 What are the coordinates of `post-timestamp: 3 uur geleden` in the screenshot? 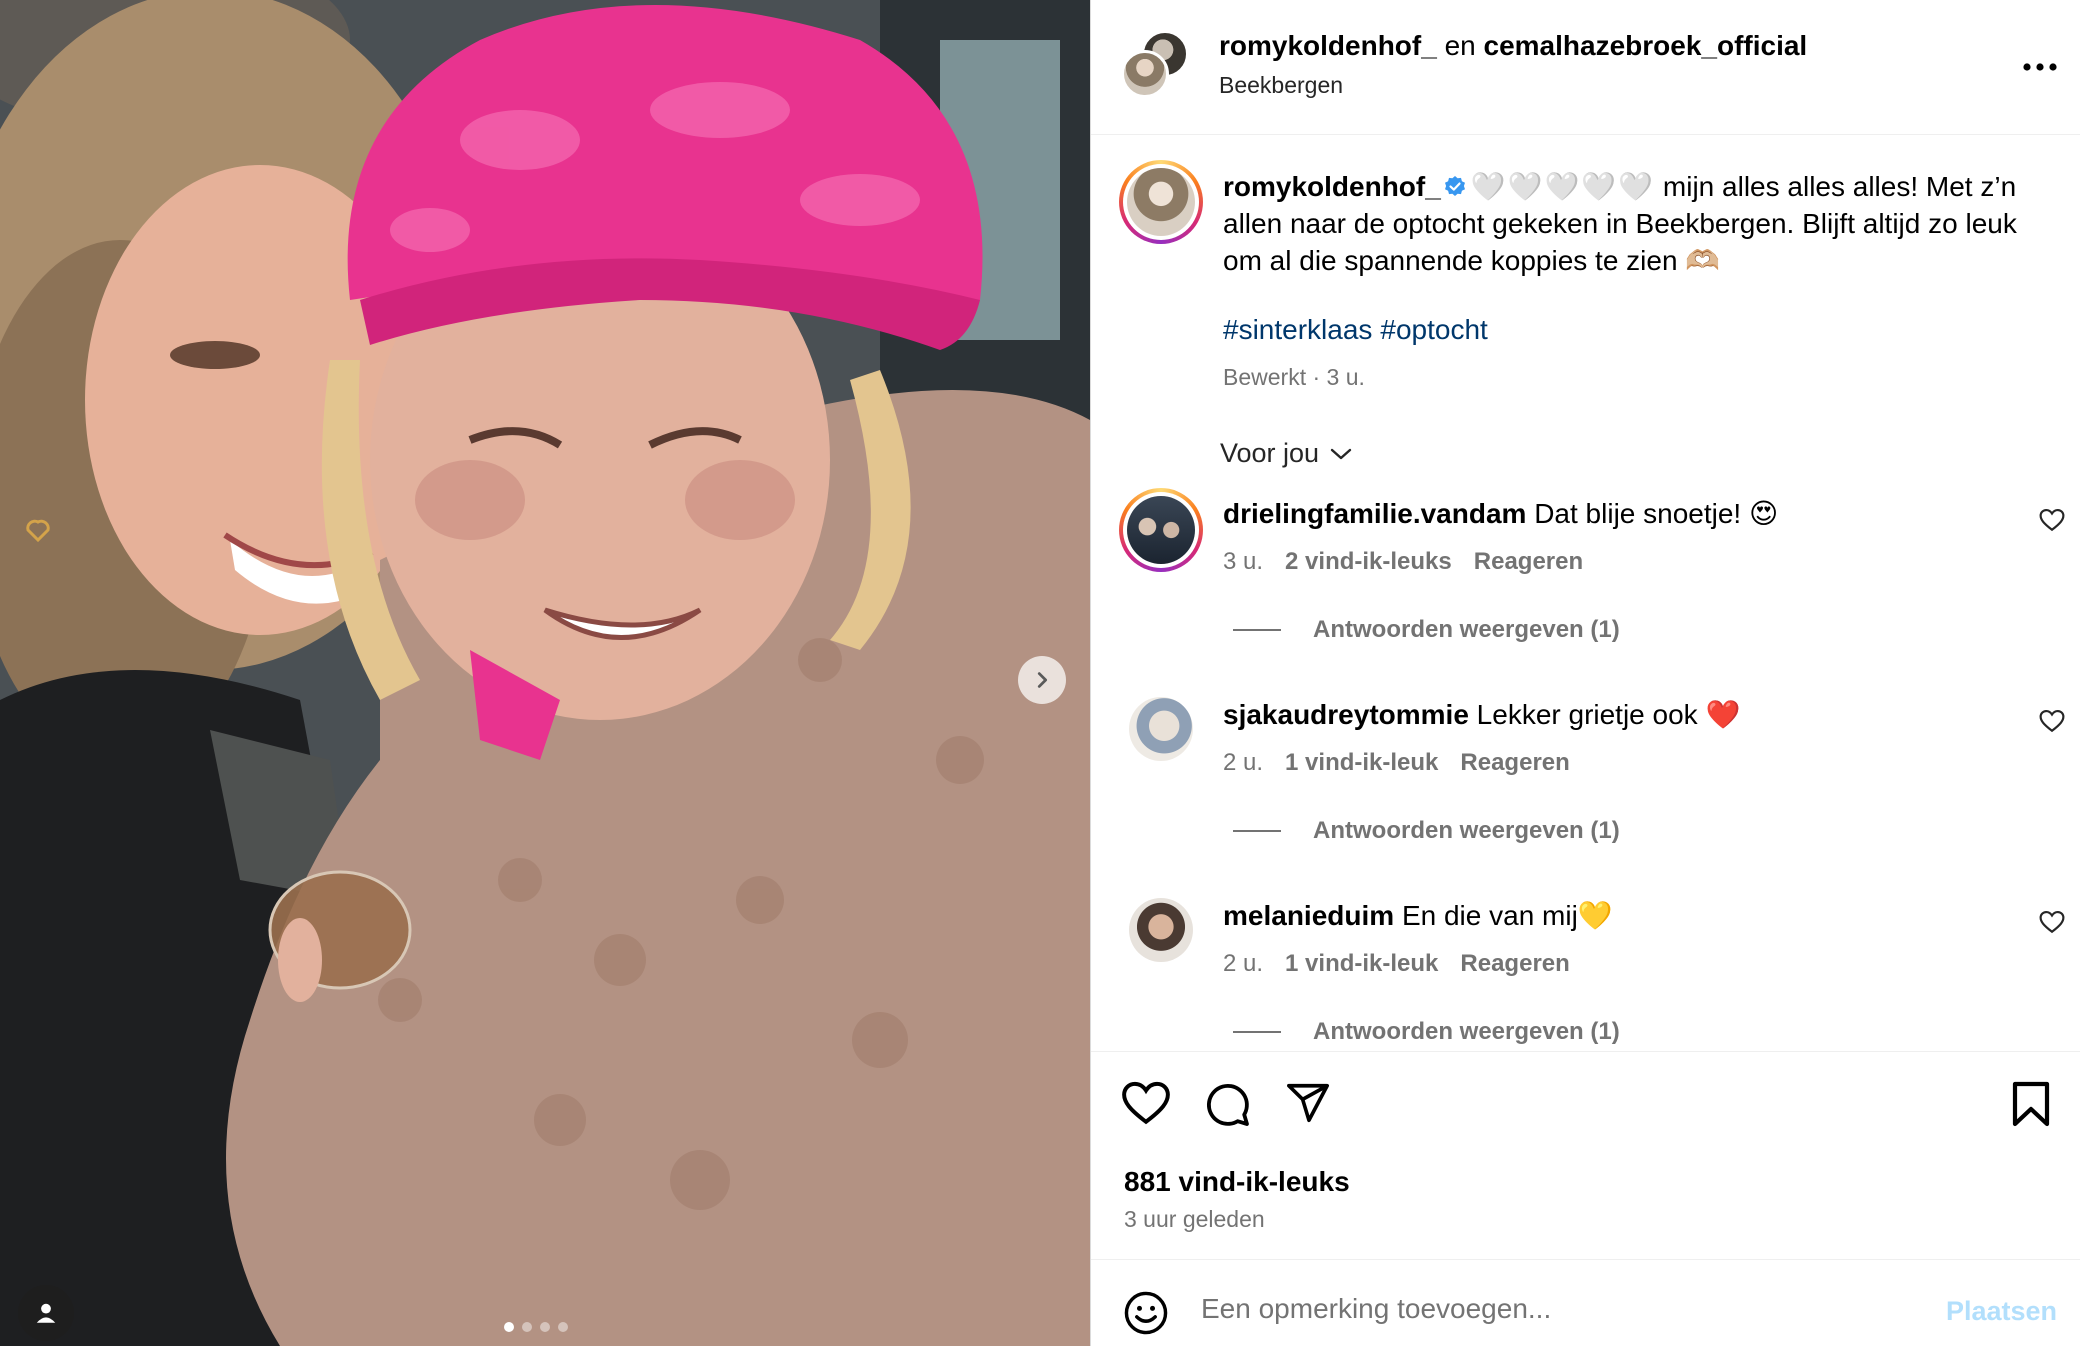 It's located at (1194, 1219).